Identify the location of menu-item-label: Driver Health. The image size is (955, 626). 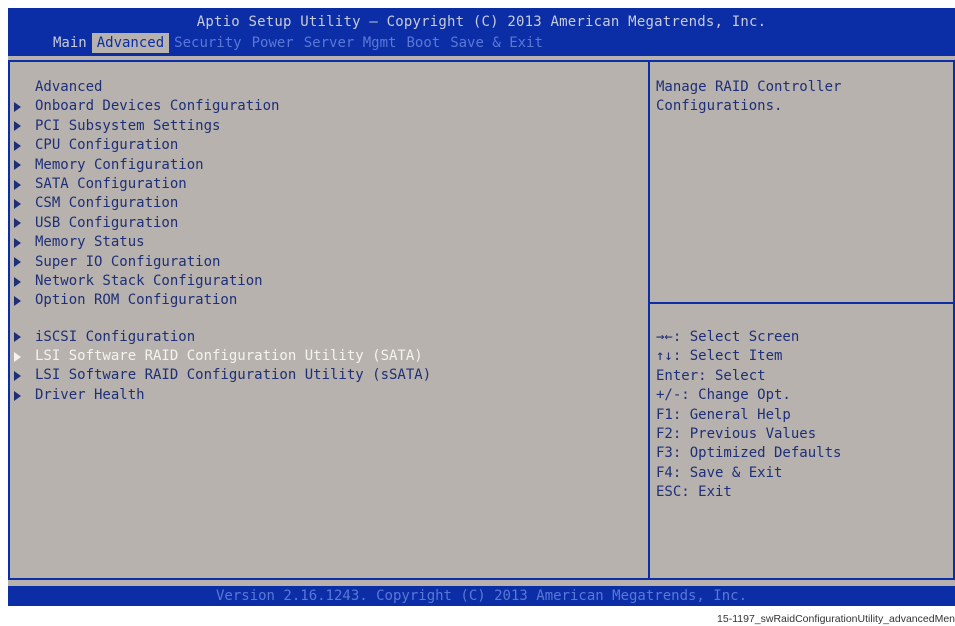
(90, 394).